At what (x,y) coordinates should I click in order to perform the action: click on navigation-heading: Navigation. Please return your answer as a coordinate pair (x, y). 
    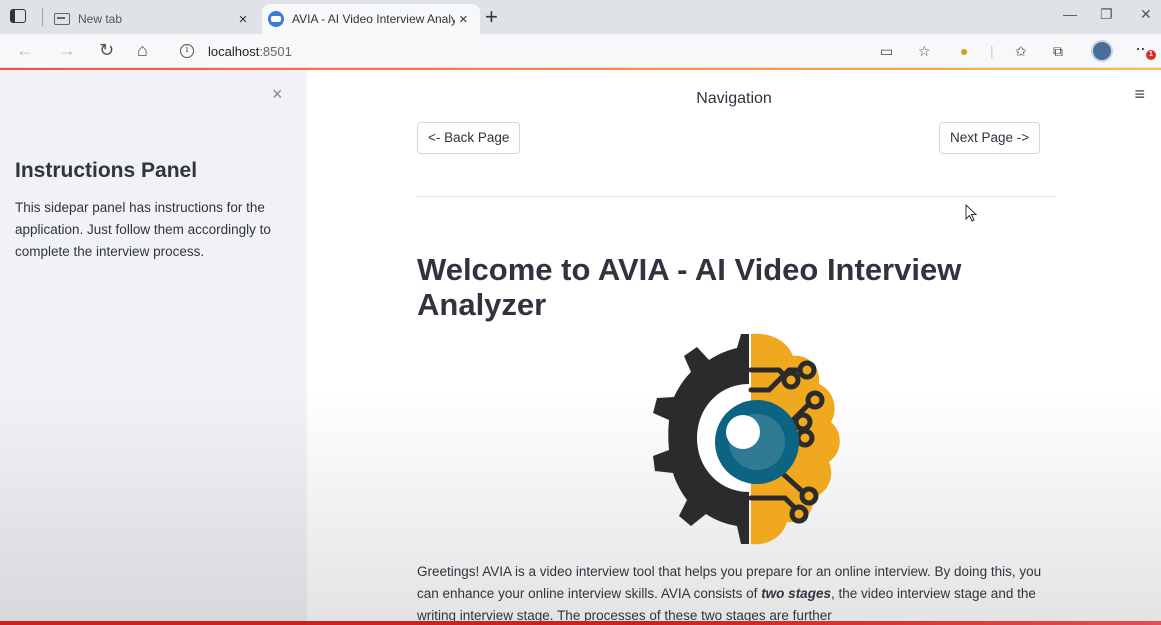
    Looking at the image, I should click on (734, 98).